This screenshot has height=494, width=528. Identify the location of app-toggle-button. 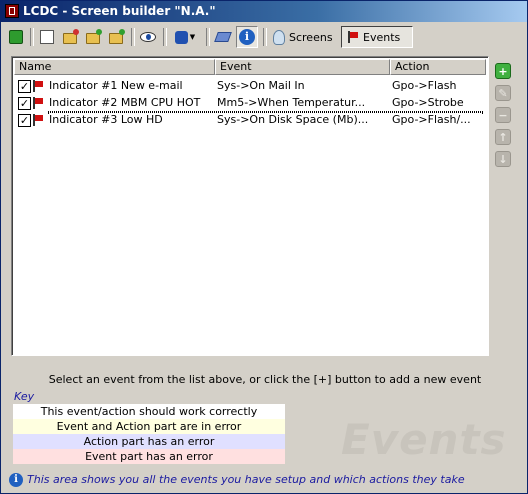
(16, 37).